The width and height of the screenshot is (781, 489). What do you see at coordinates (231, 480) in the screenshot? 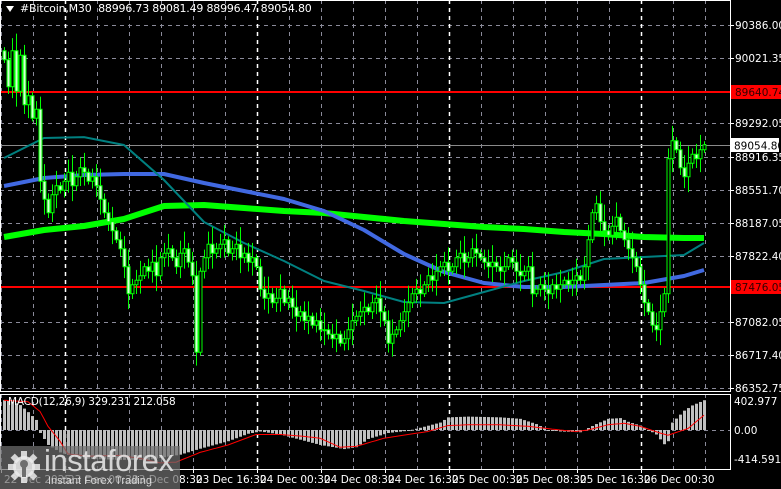
I see `time-axis-label: 23 Dec 16:30` at bounding box center [231, 480].